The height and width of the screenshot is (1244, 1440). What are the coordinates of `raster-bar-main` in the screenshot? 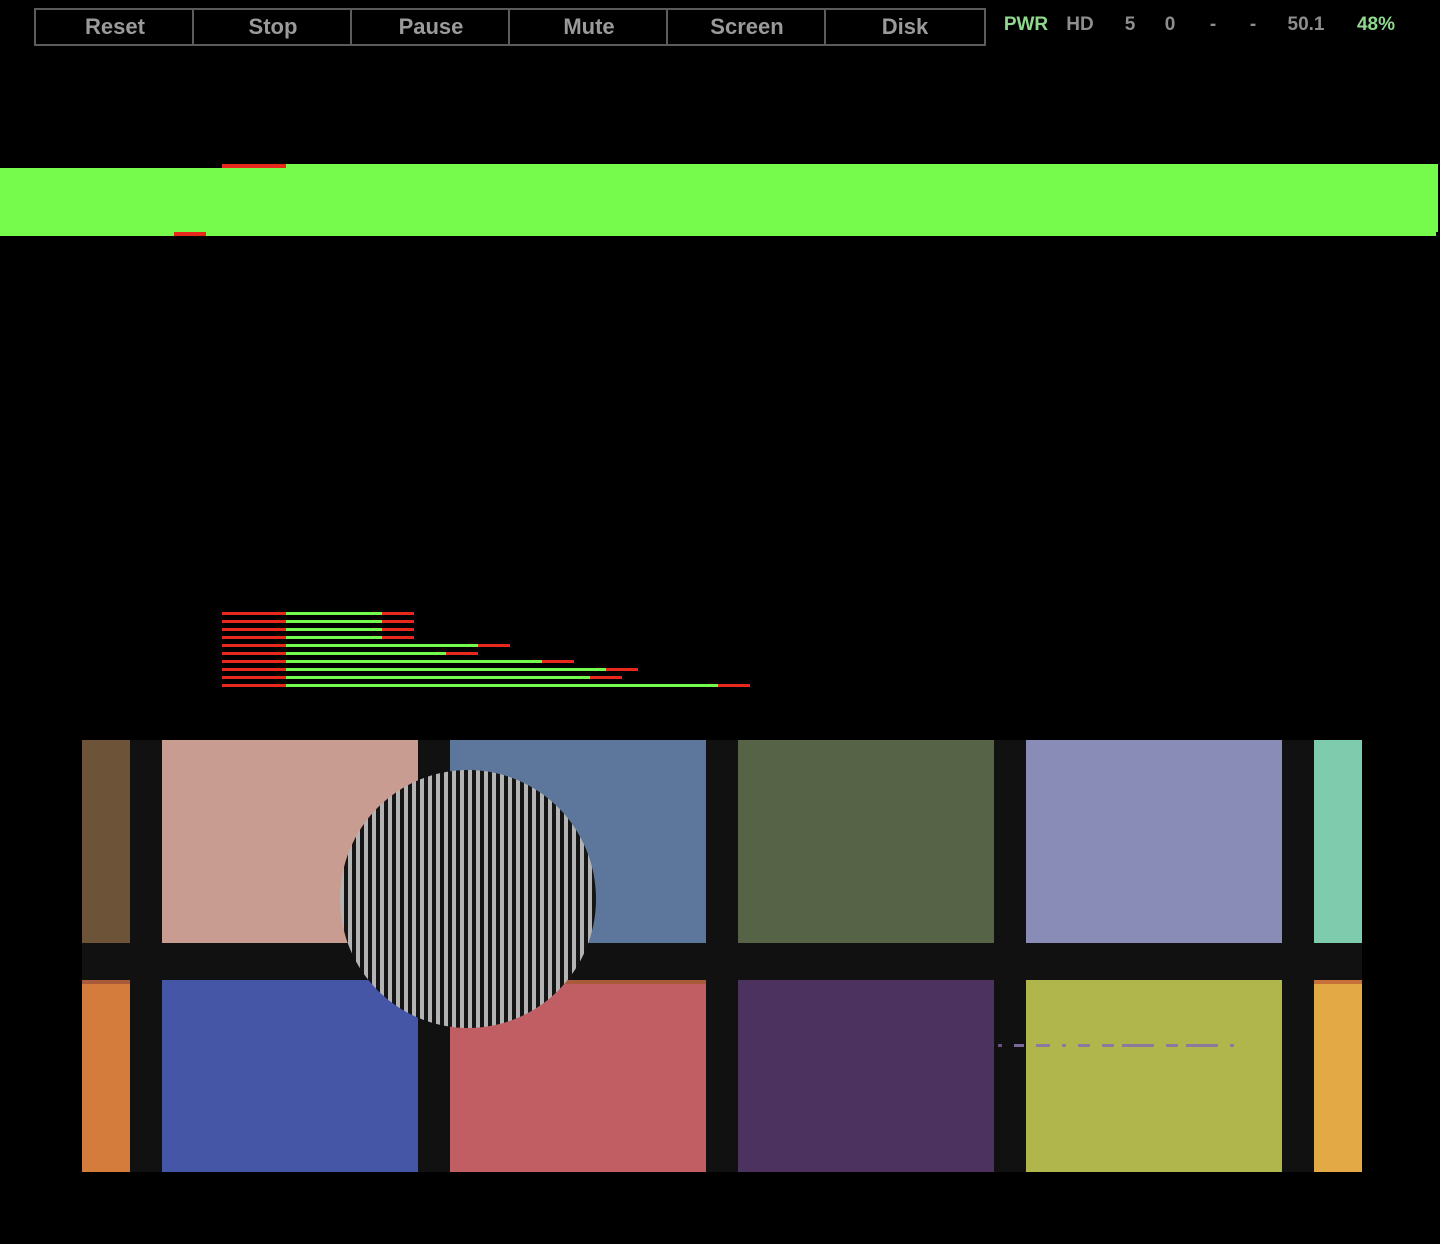 It's located at (719, 202).